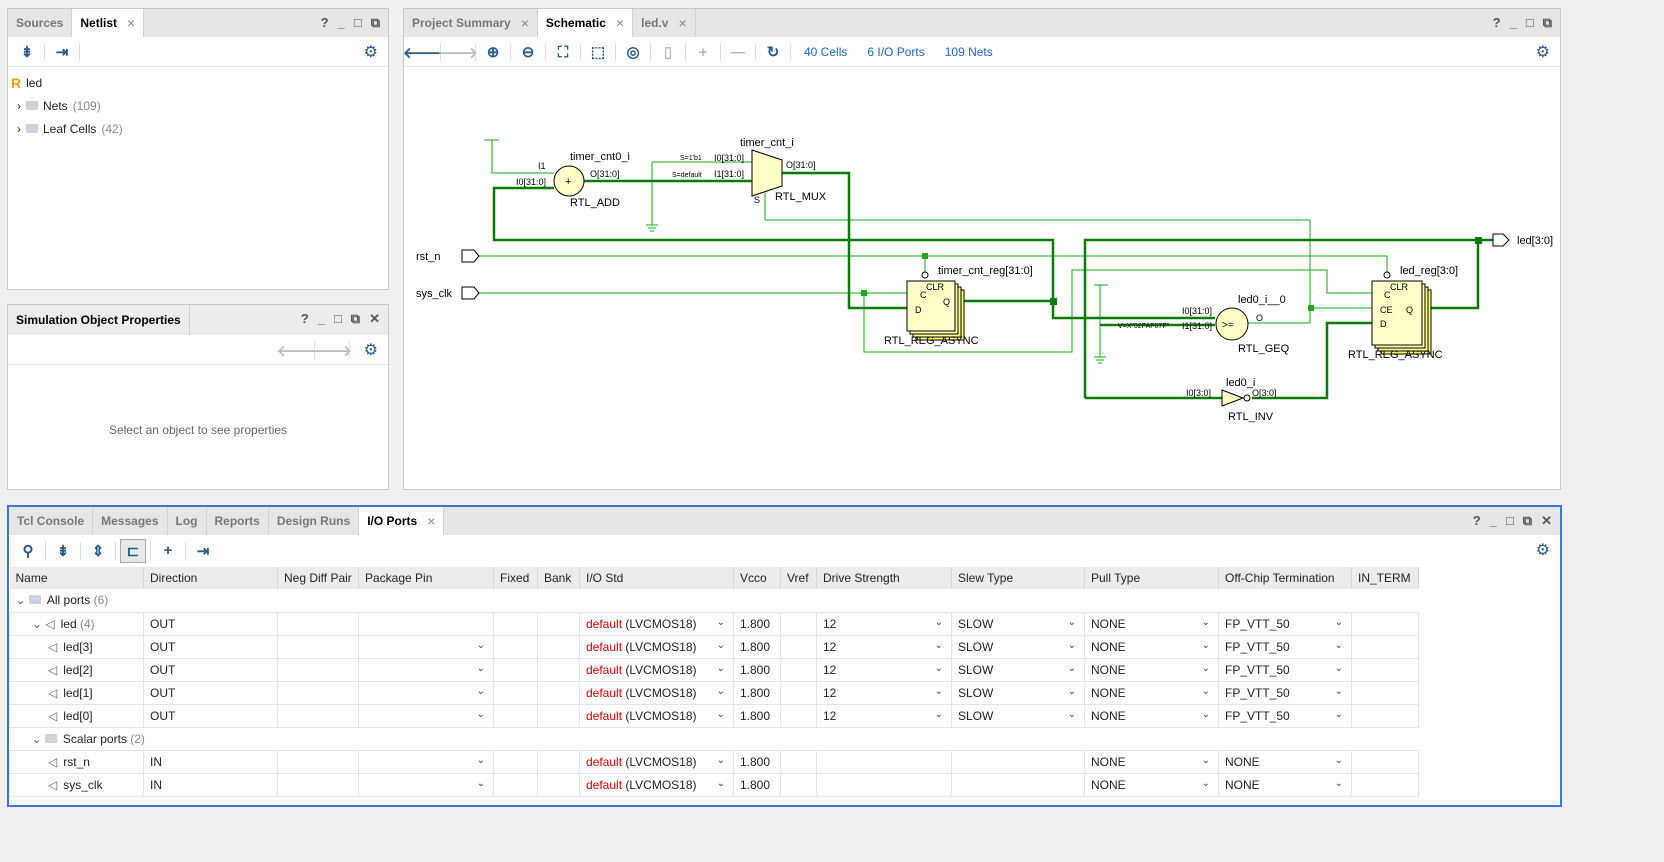  What do you see at coordinates (1285, 578) in the screenshot?
I see `column-header: Off-Chip Termination` at bounding box center [1285, 578].